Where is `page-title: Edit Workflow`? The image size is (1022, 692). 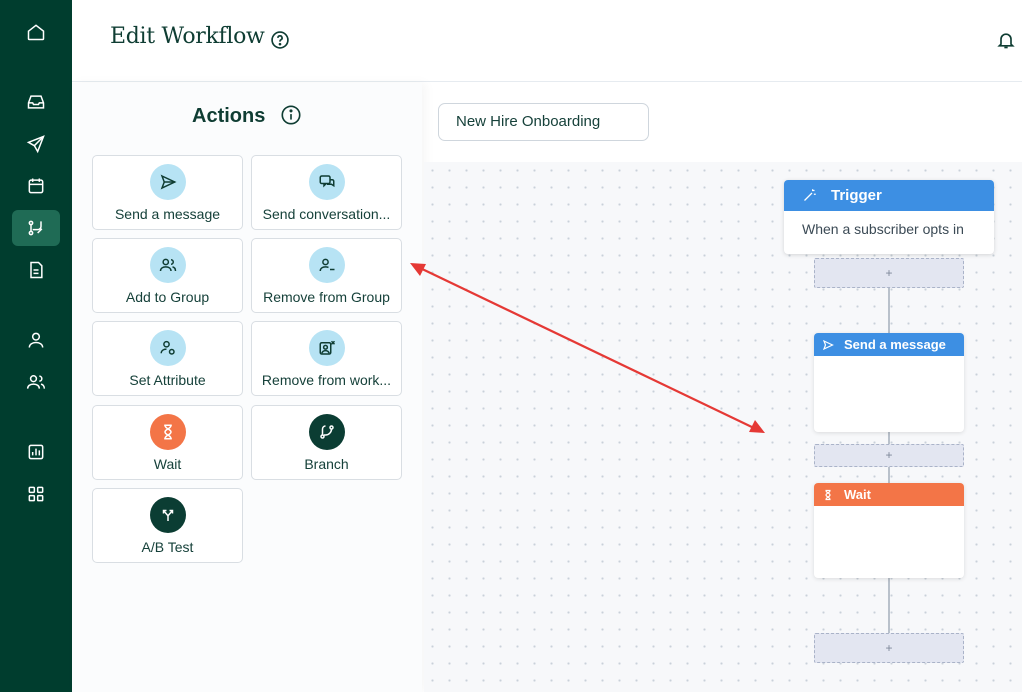
page-title: Edit Workflow is located at coordinates (187, 36).